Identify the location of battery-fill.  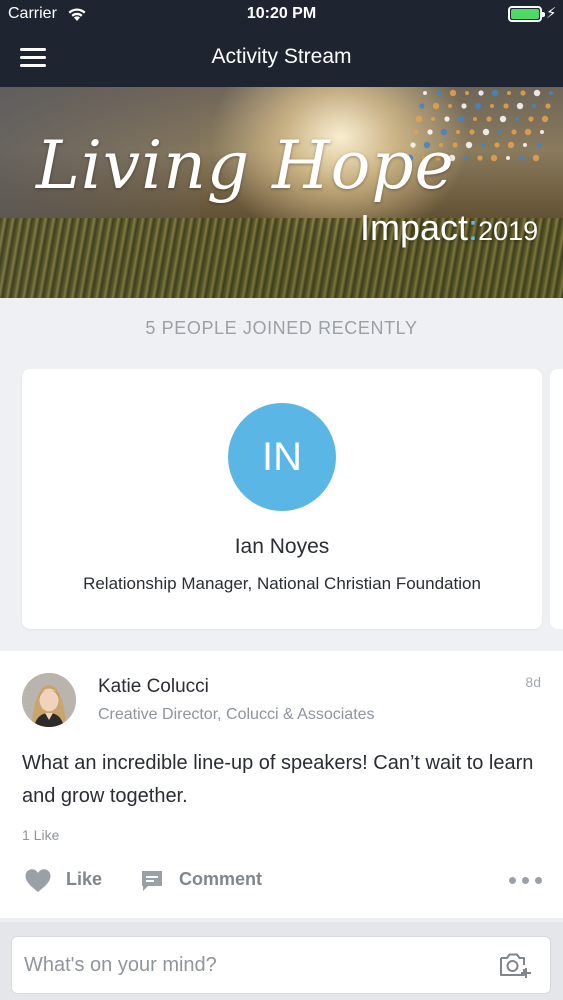
(525, 14).